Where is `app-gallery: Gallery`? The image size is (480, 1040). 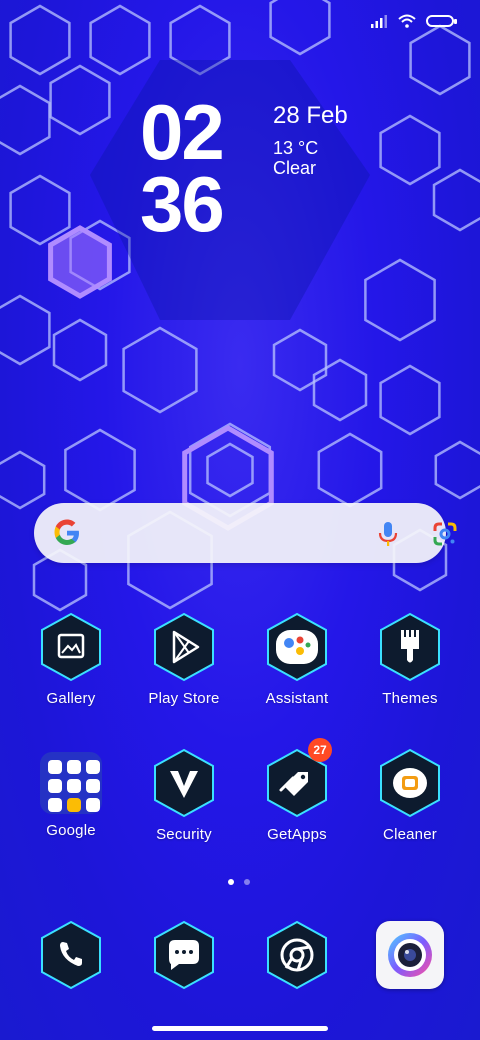 app-gallery: Gallery is located at coordinates (71, 659).